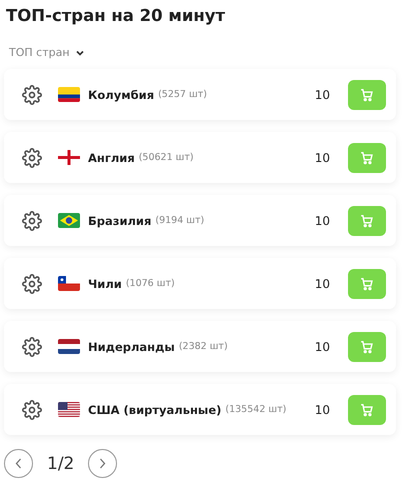 This screenshot has width=408, height=493. Describe the element at coordinates (105, 283) in the screenshot. I see `country-name: Чили` at that location.